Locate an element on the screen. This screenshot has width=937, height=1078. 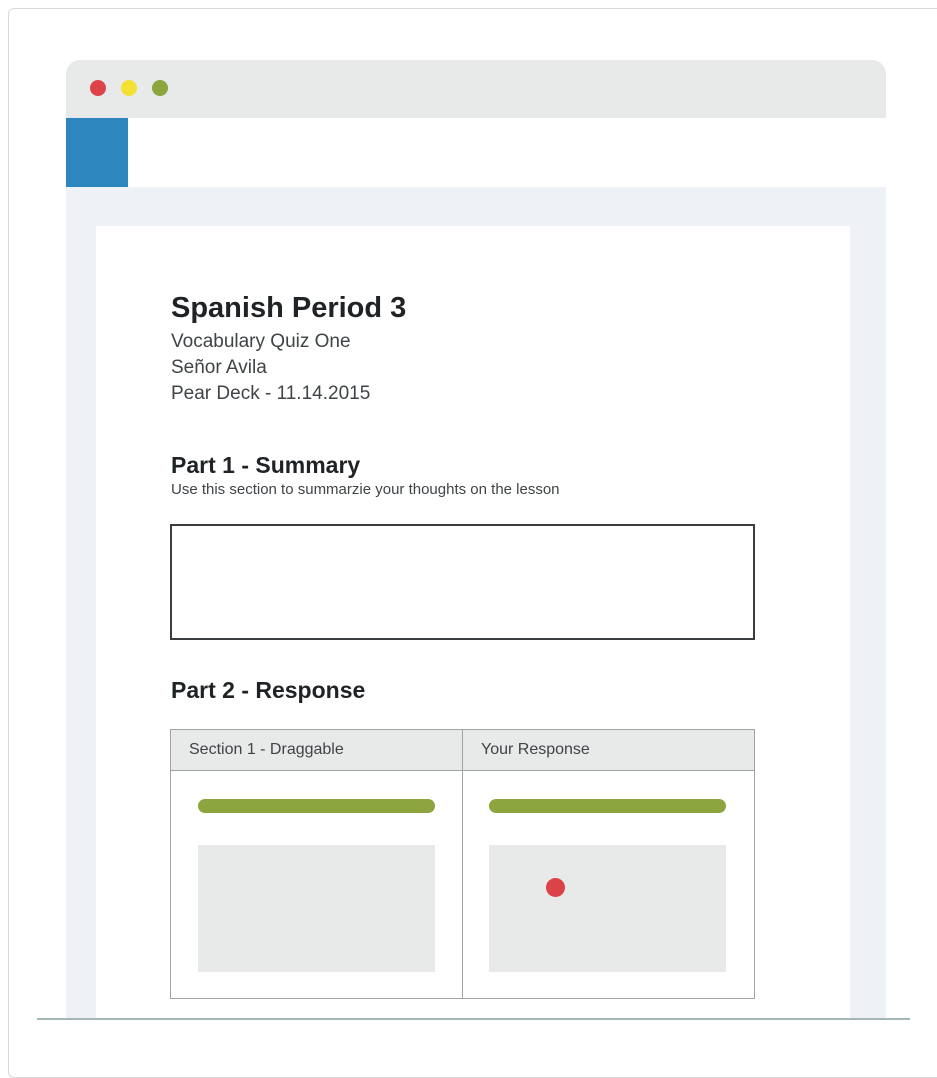
part2-title: Part 2 - Response is located at coordinates (268, 690).